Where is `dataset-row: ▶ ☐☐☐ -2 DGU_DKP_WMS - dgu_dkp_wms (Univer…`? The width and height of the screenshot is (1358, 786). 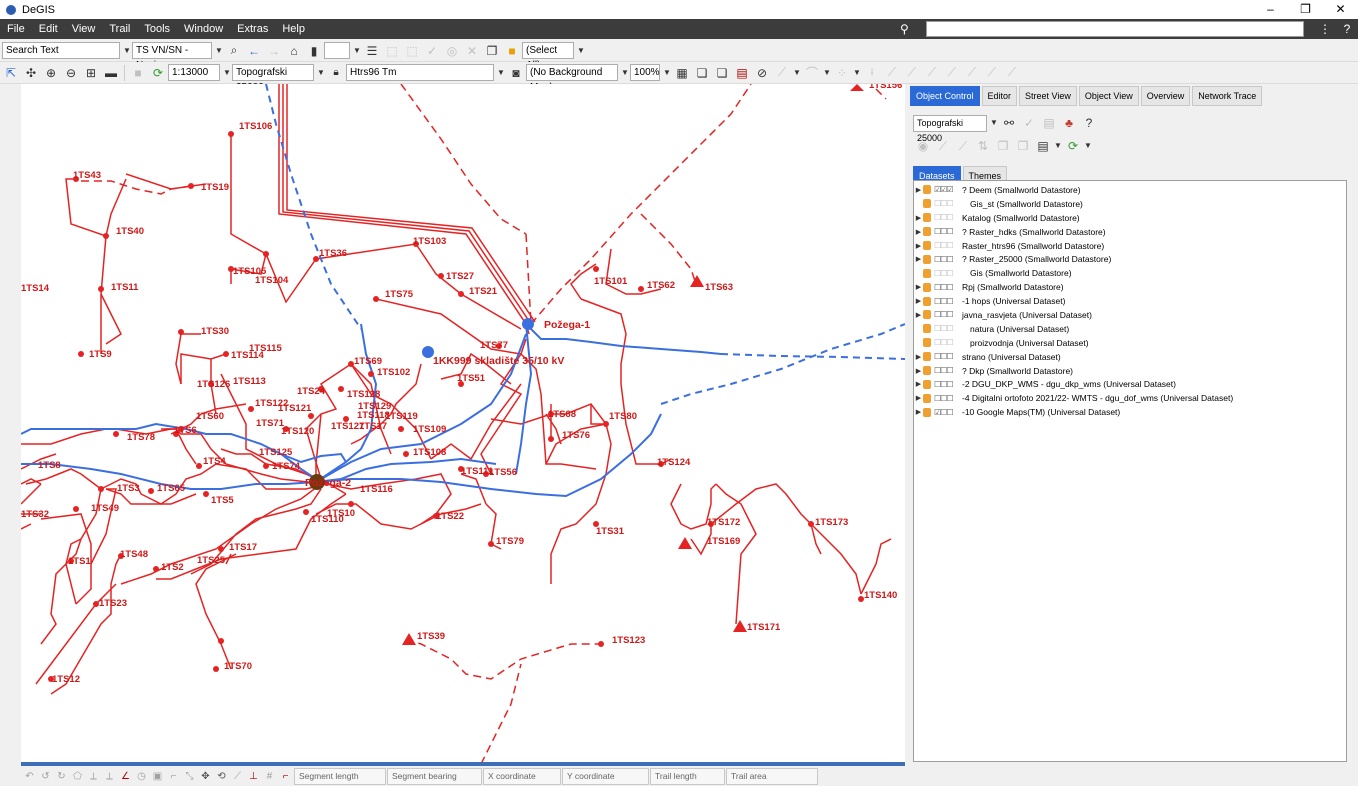
dataset-row: ▶ ☐☐☐ -2 DGU_DKP_WMS - dgu_dkp_wms (Univer… is located at coordinates (1130, 384).